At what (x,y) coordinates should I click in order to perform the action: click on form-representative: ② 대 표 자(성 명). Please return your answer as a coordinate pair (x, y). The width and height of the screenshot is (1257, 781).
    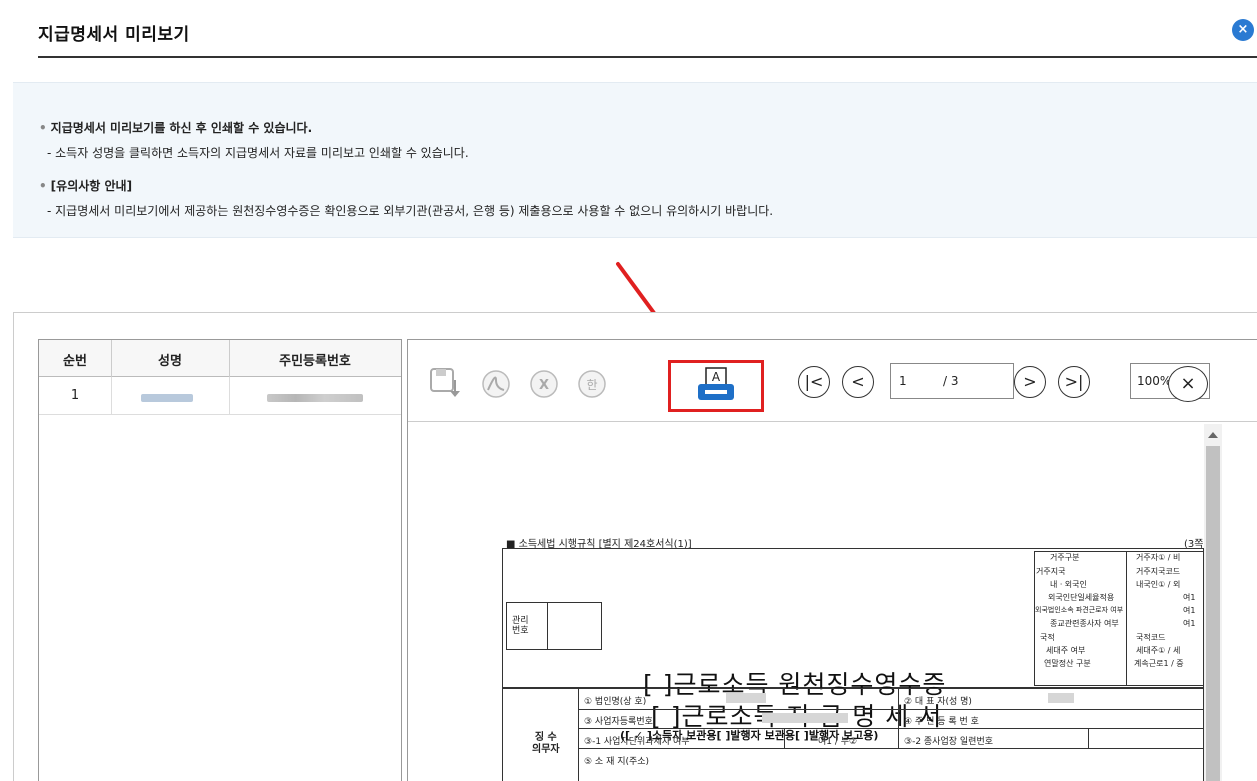
    Looking at the image, I should click on (938, 702).